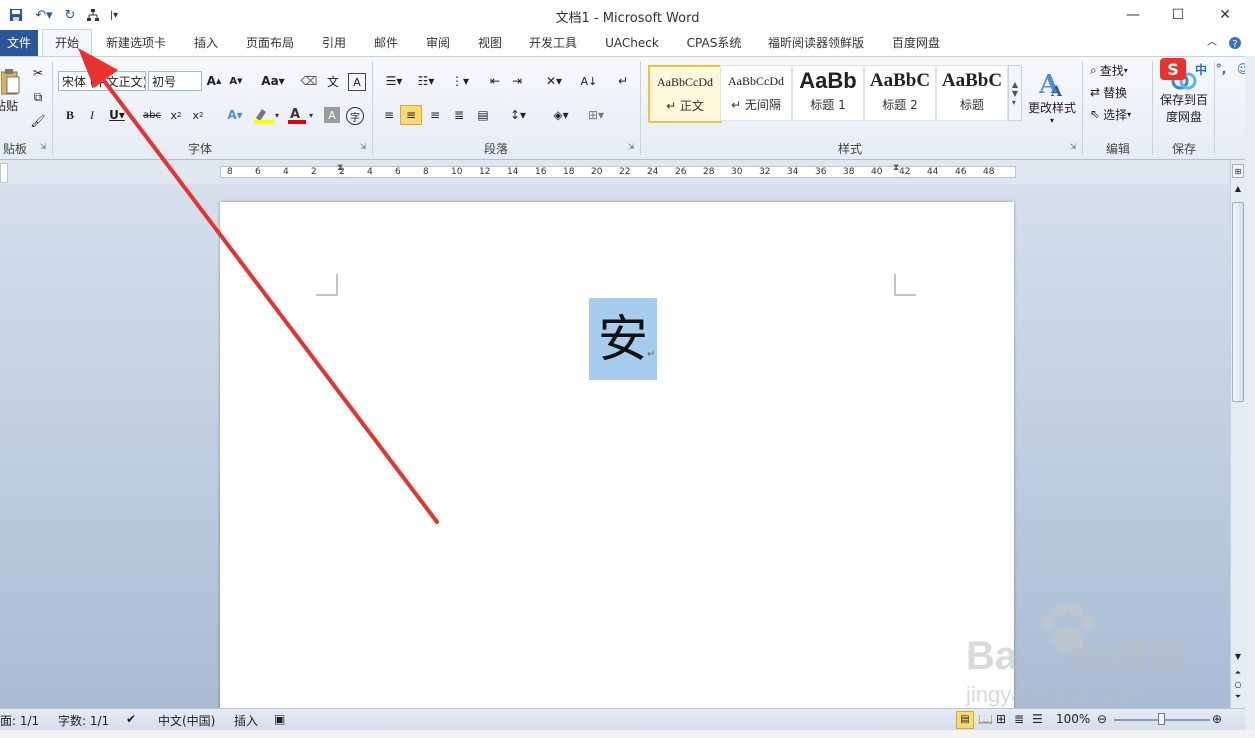 This screenshot has width=1255, height=738. Describe the element at coordinates (495, 81) in the screenshot. I see `decrease-indent-icon: ⇤` at that location.